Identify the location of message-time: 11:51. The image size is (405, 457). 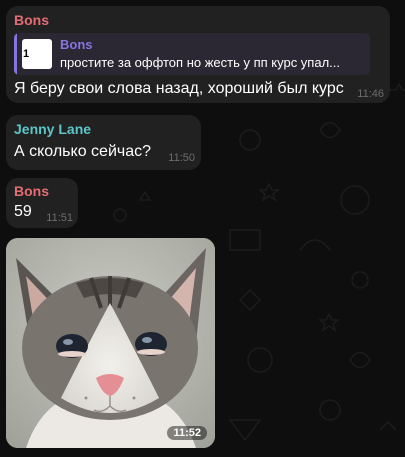
(59, 218).